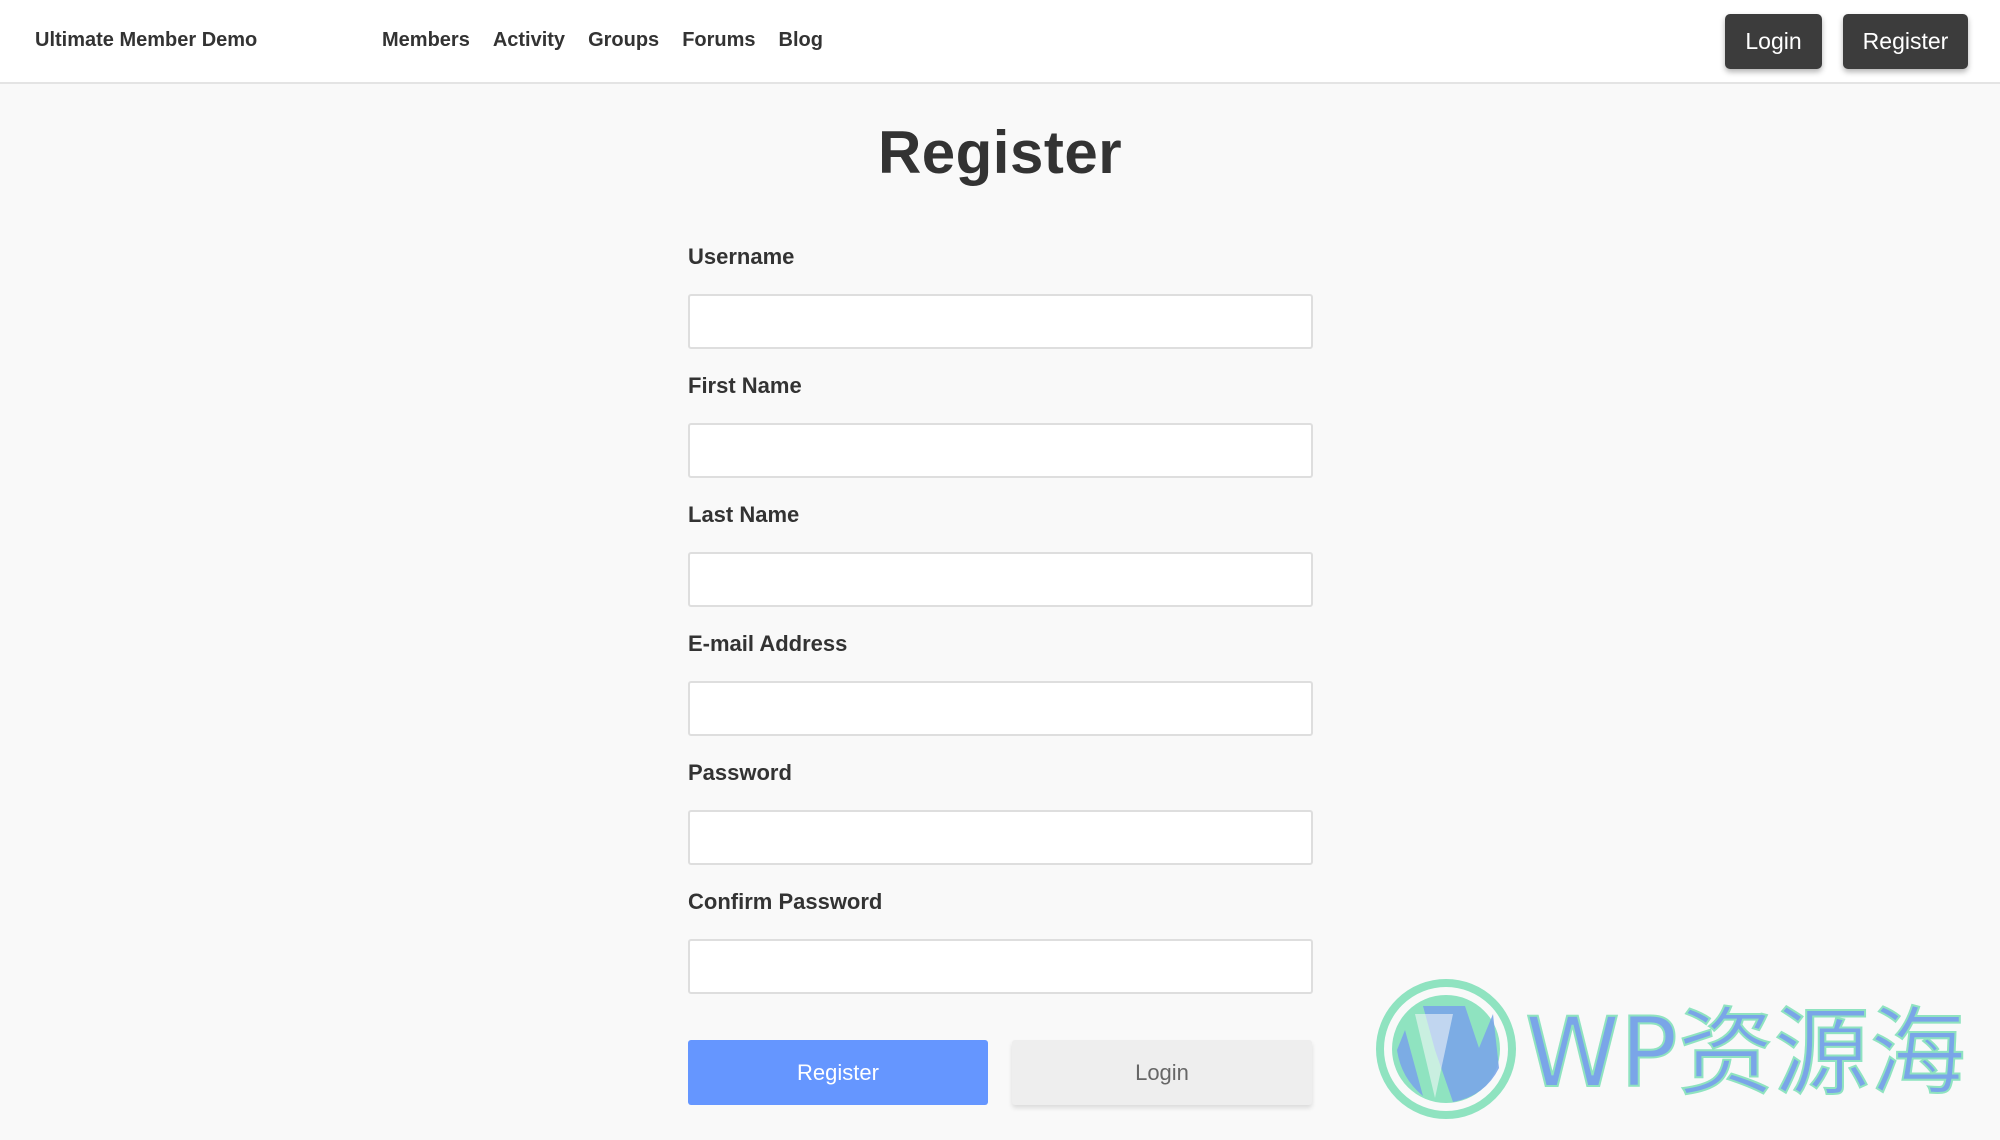  What do you see at coordinates (1000, 966) in the screenshot?
I see `confirm-password-input` at bounding box center [1000, 966].